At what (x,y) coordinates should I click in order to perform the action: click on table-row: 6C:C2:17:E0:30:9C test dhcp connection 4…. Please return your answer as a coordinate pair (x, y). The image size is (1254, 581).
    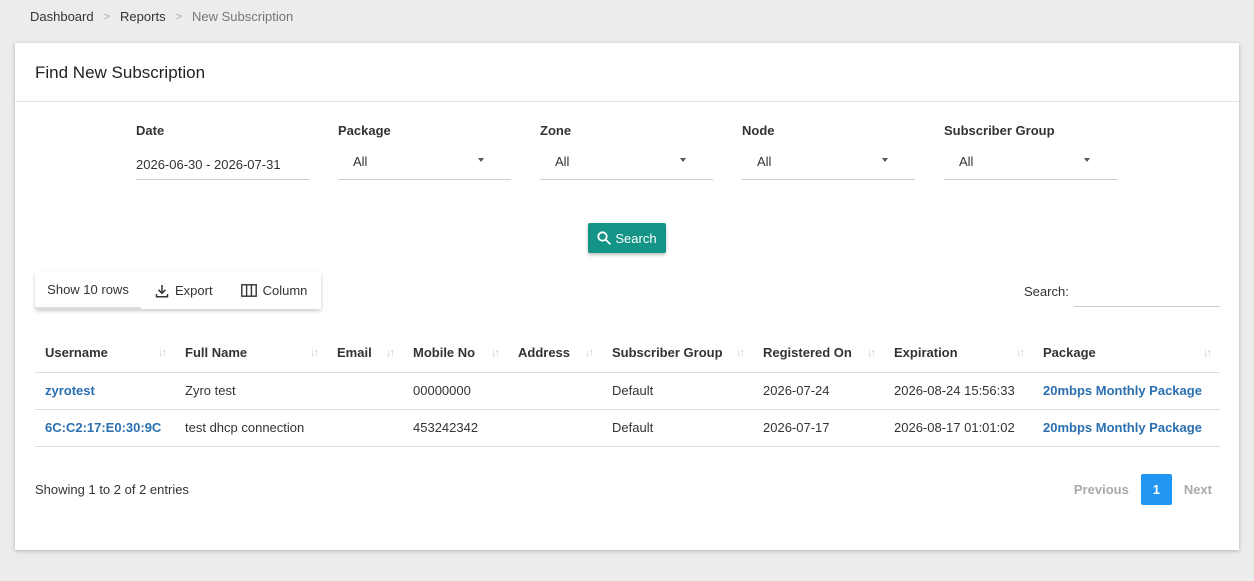
    Looking at the image, I should click on (627, 428).